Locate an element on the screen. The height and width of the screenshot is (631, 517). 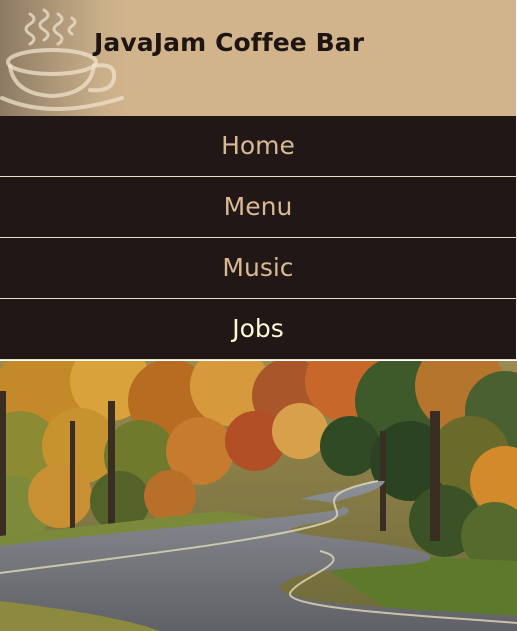
nav-link-home: Home is located at coordinates (258, 146).